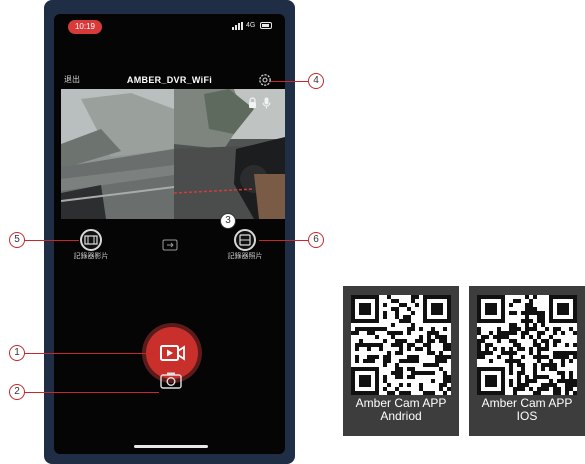 This screenshot has height=464, width=585. I want to click on page-title: AMBER_DVR_WiFi, so click(169, 80).